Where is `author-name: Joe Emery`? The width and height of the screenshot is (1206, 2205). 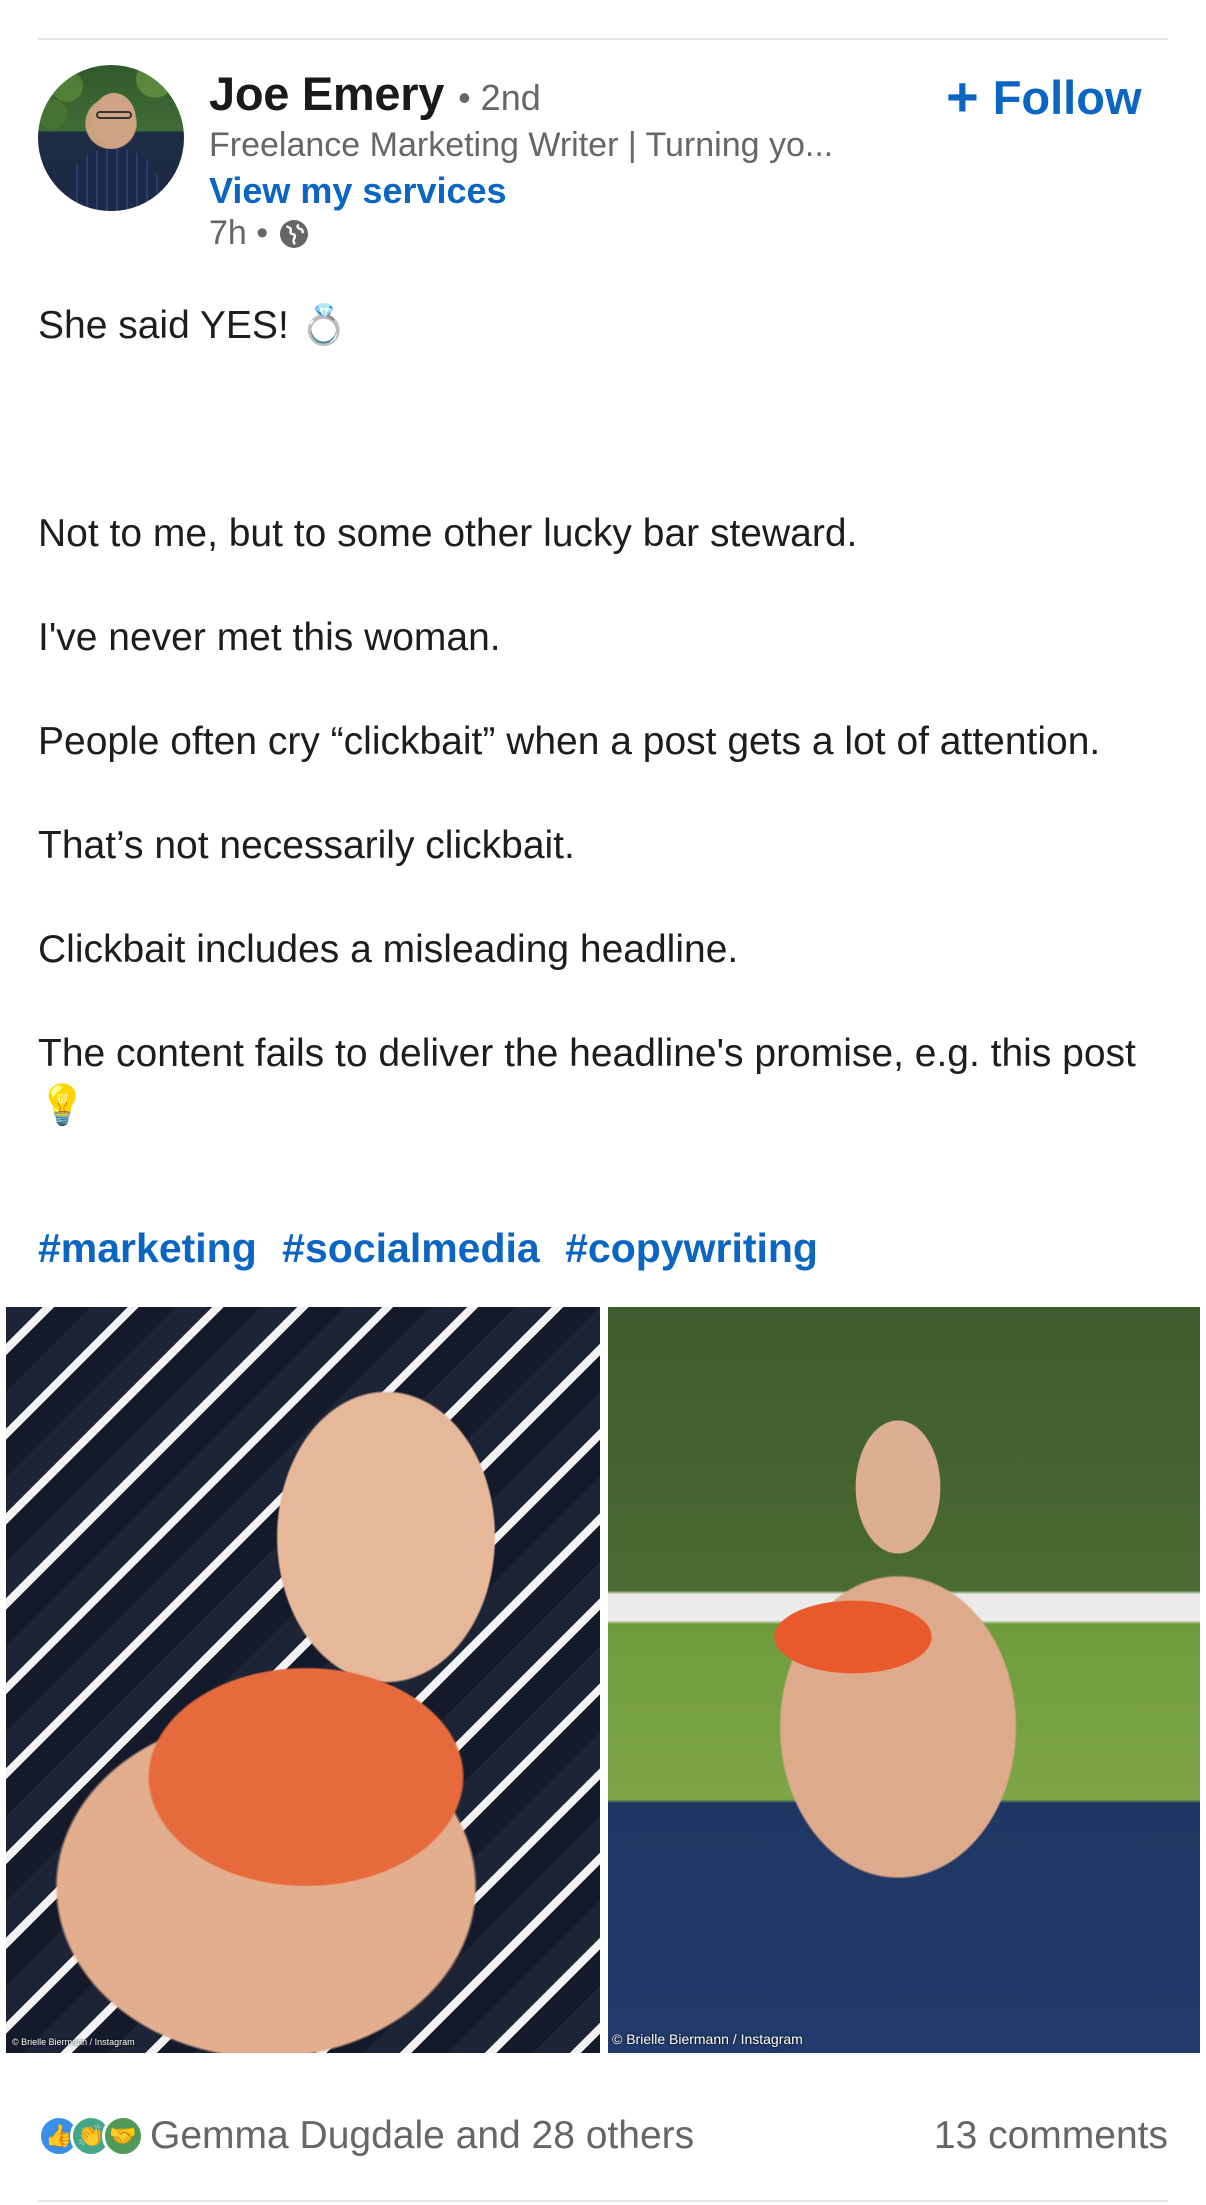 author-name: Joe Emery is located at coordinates (326, 93).